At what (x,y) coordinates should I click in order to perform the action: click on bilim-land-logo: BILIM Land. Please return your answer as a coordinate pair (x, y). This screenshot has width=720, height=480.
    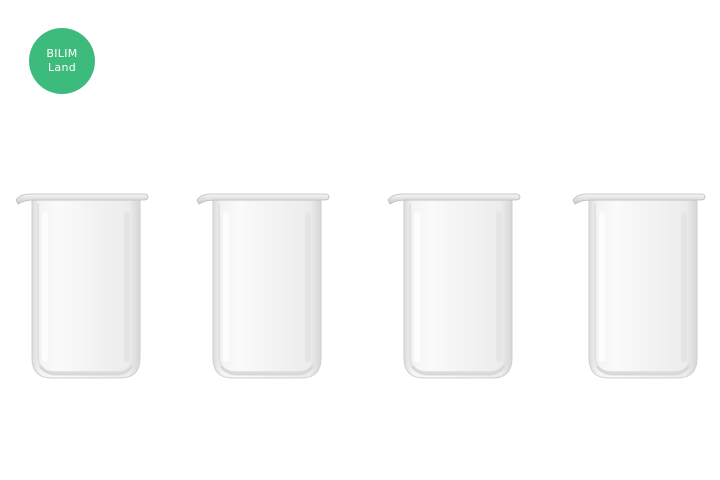
    Looking at the image, I should click on (62, 61).